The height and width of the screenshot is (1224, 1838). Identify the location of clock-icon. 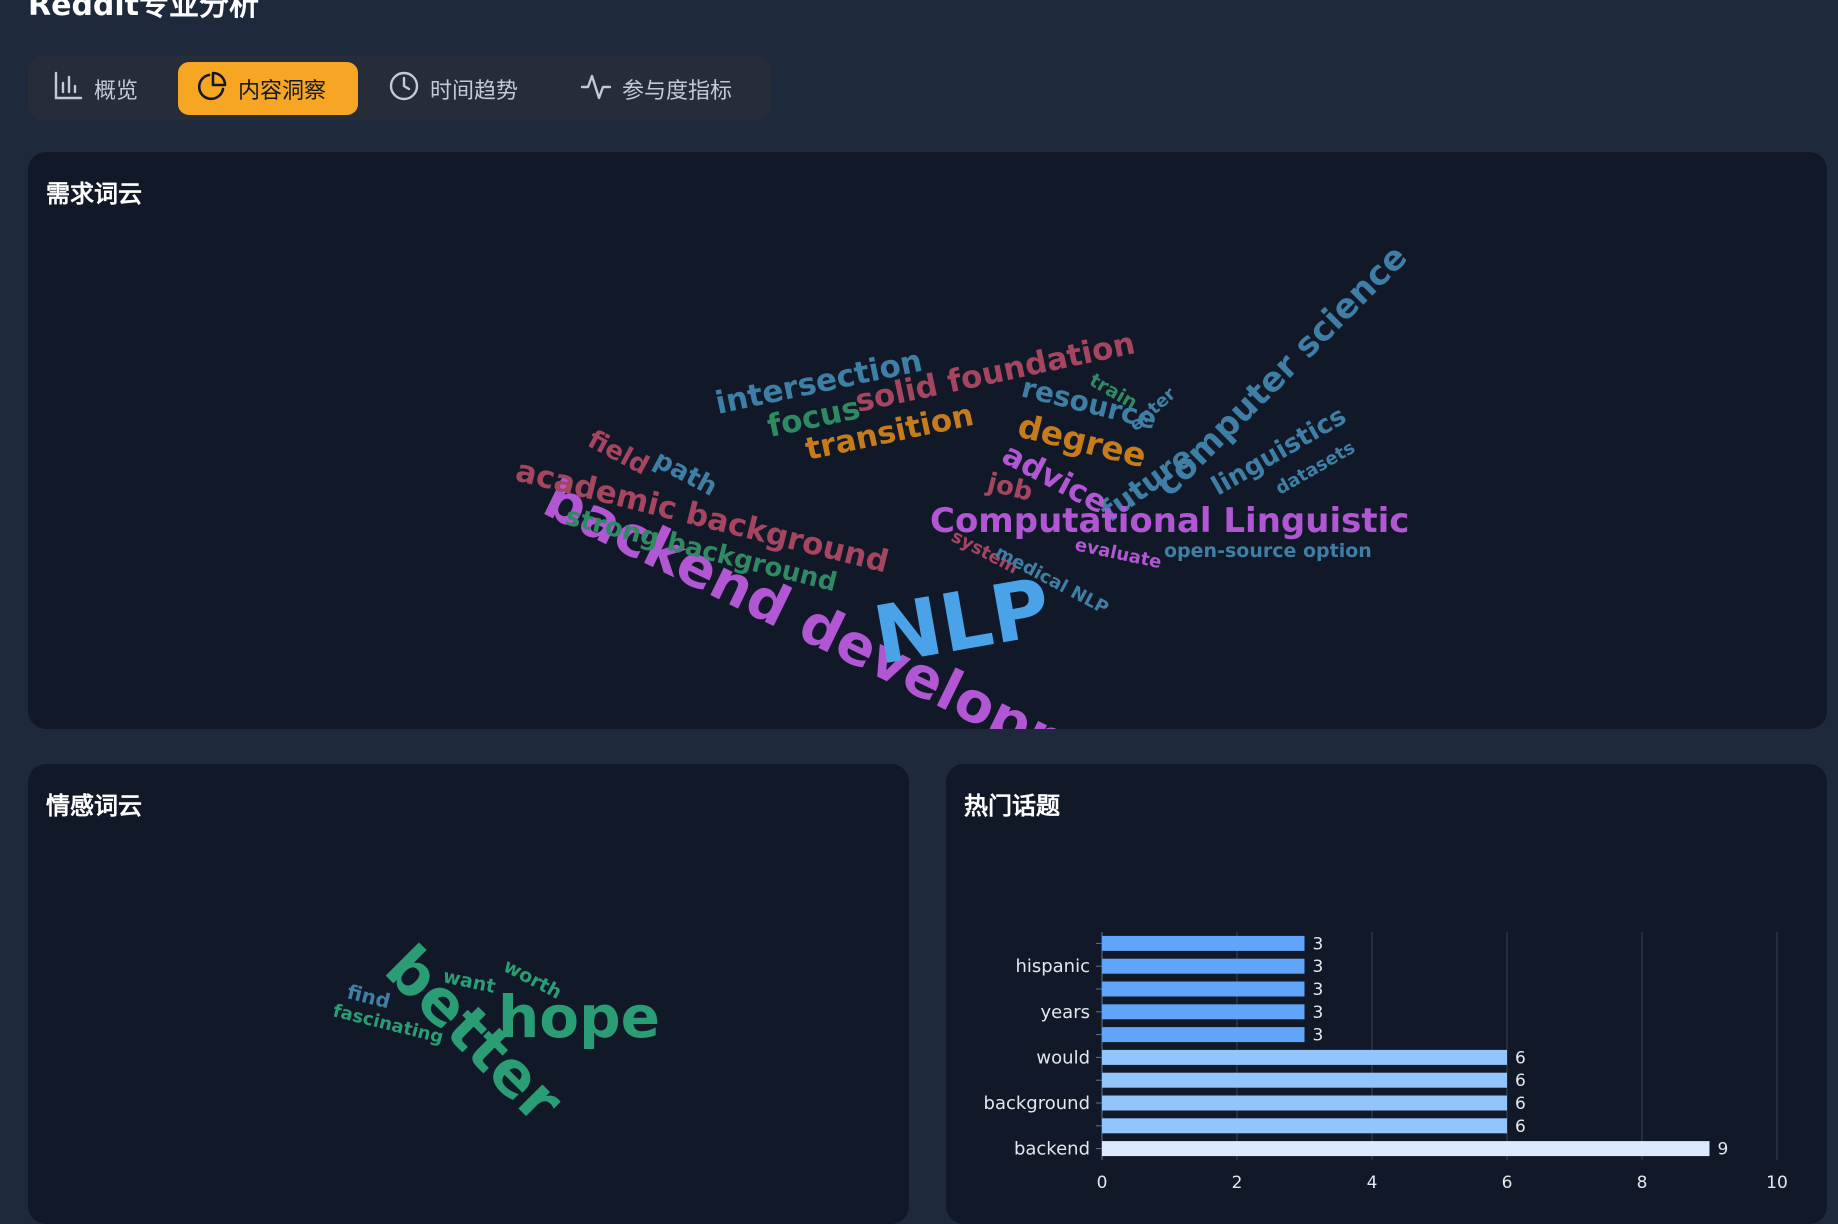
(404, 89).